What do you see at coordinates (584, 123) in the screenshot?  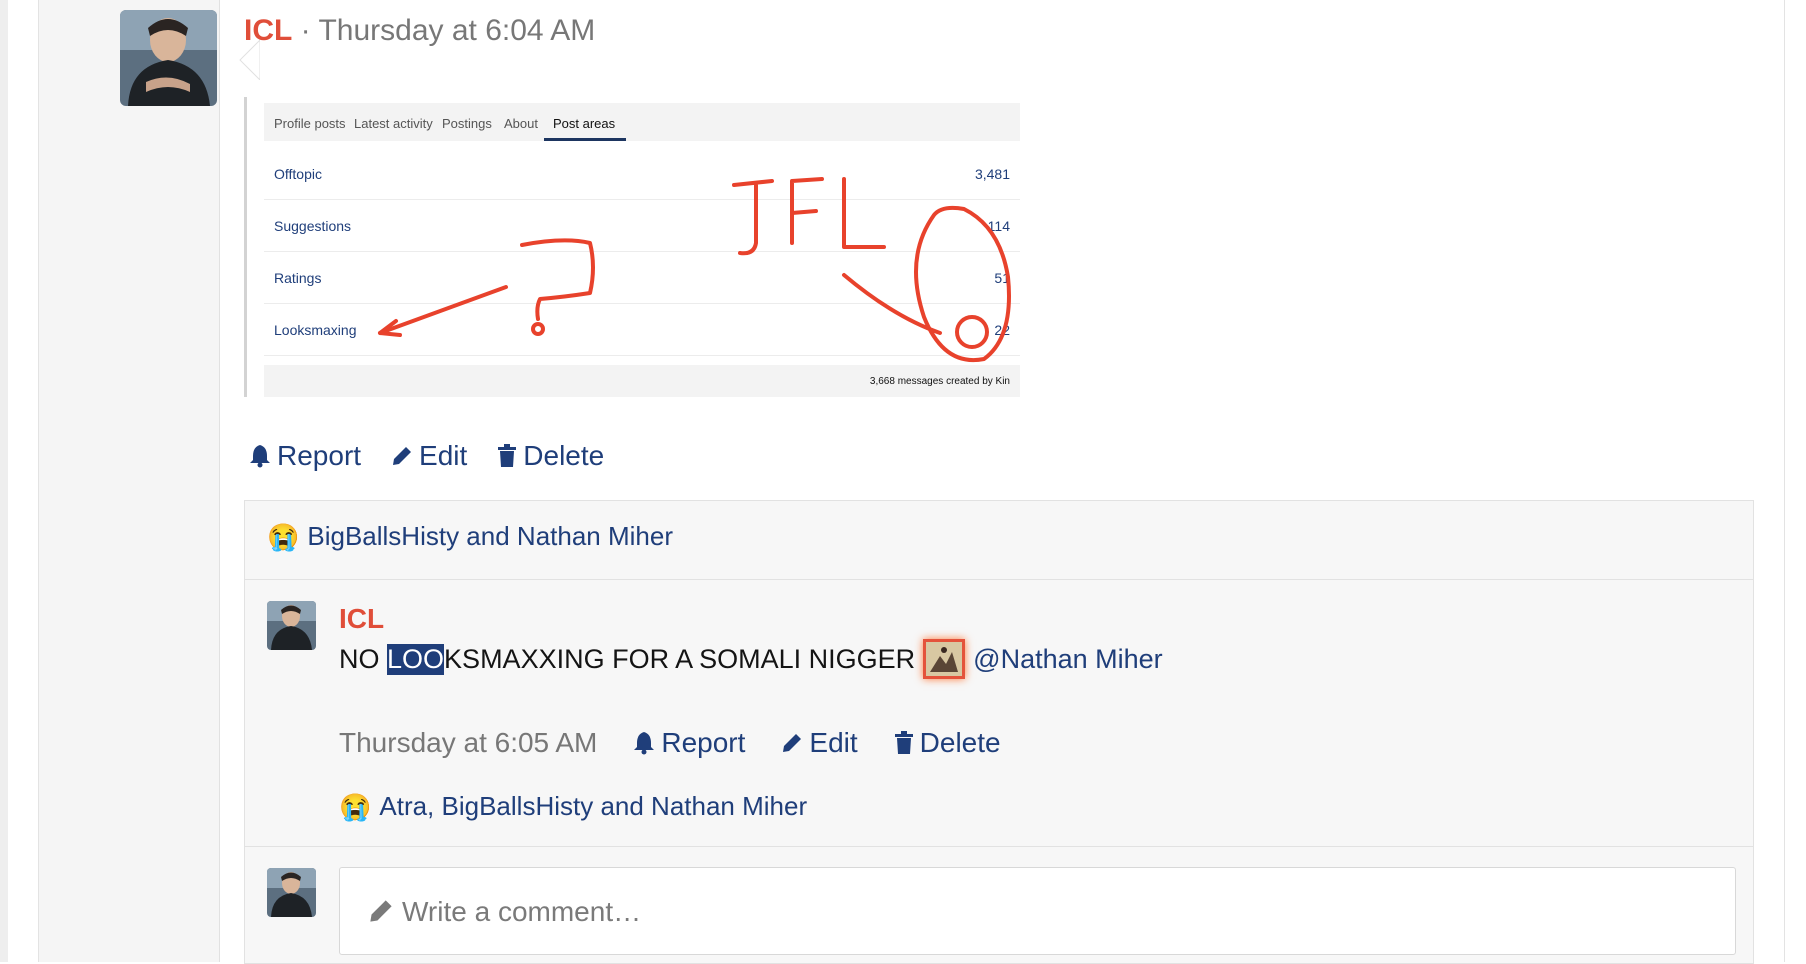 I see `tab-post-areas: Post areas` at bounding box center [584, 123].